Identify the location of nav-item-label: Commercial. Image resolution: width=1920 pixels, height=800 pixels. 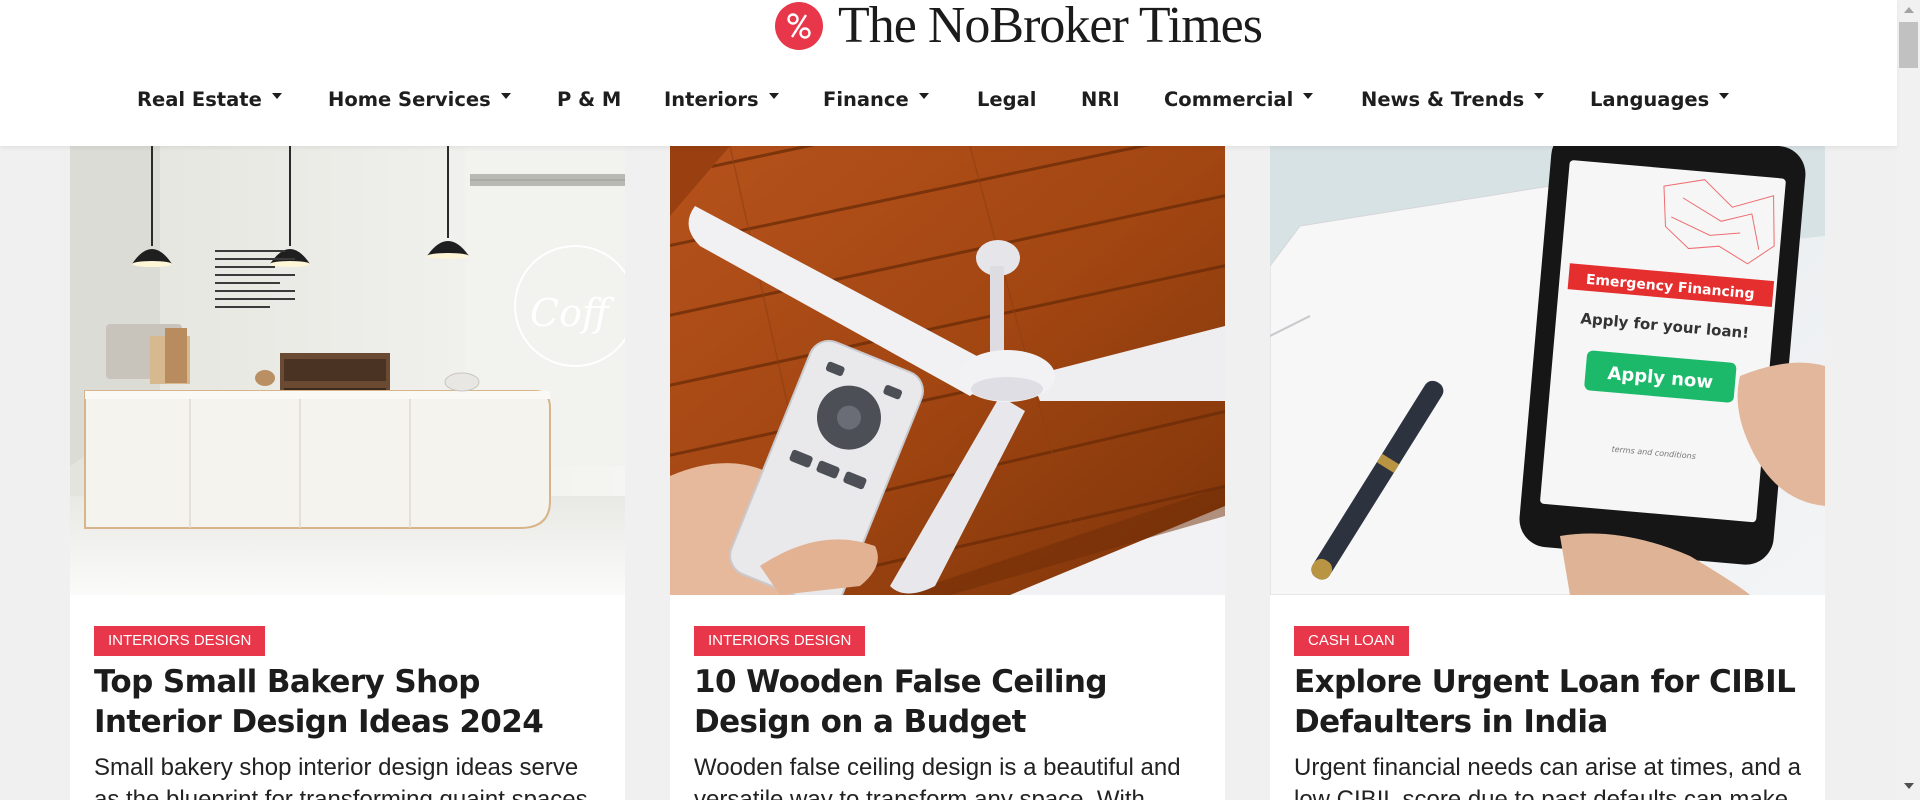
(1229, 99).